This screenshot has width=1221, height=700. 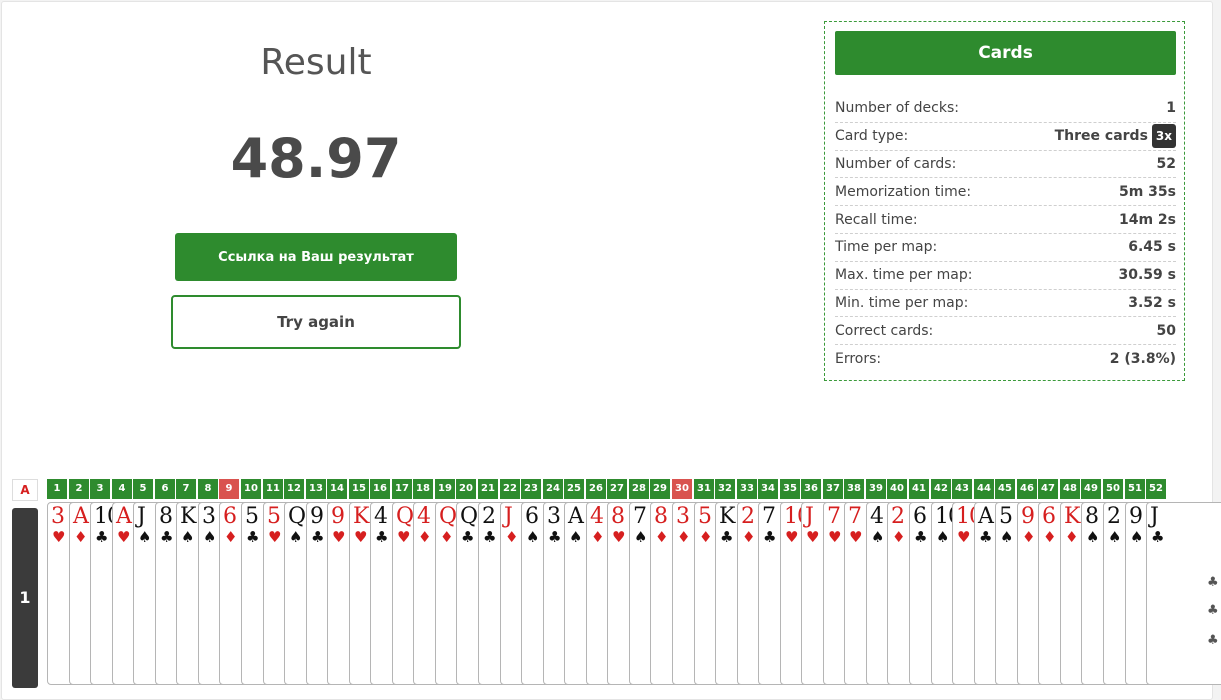 What do you see at coordinates (273, 489) in the screenshot?
I see `position-number: 11` at bounding box center [273, 489].